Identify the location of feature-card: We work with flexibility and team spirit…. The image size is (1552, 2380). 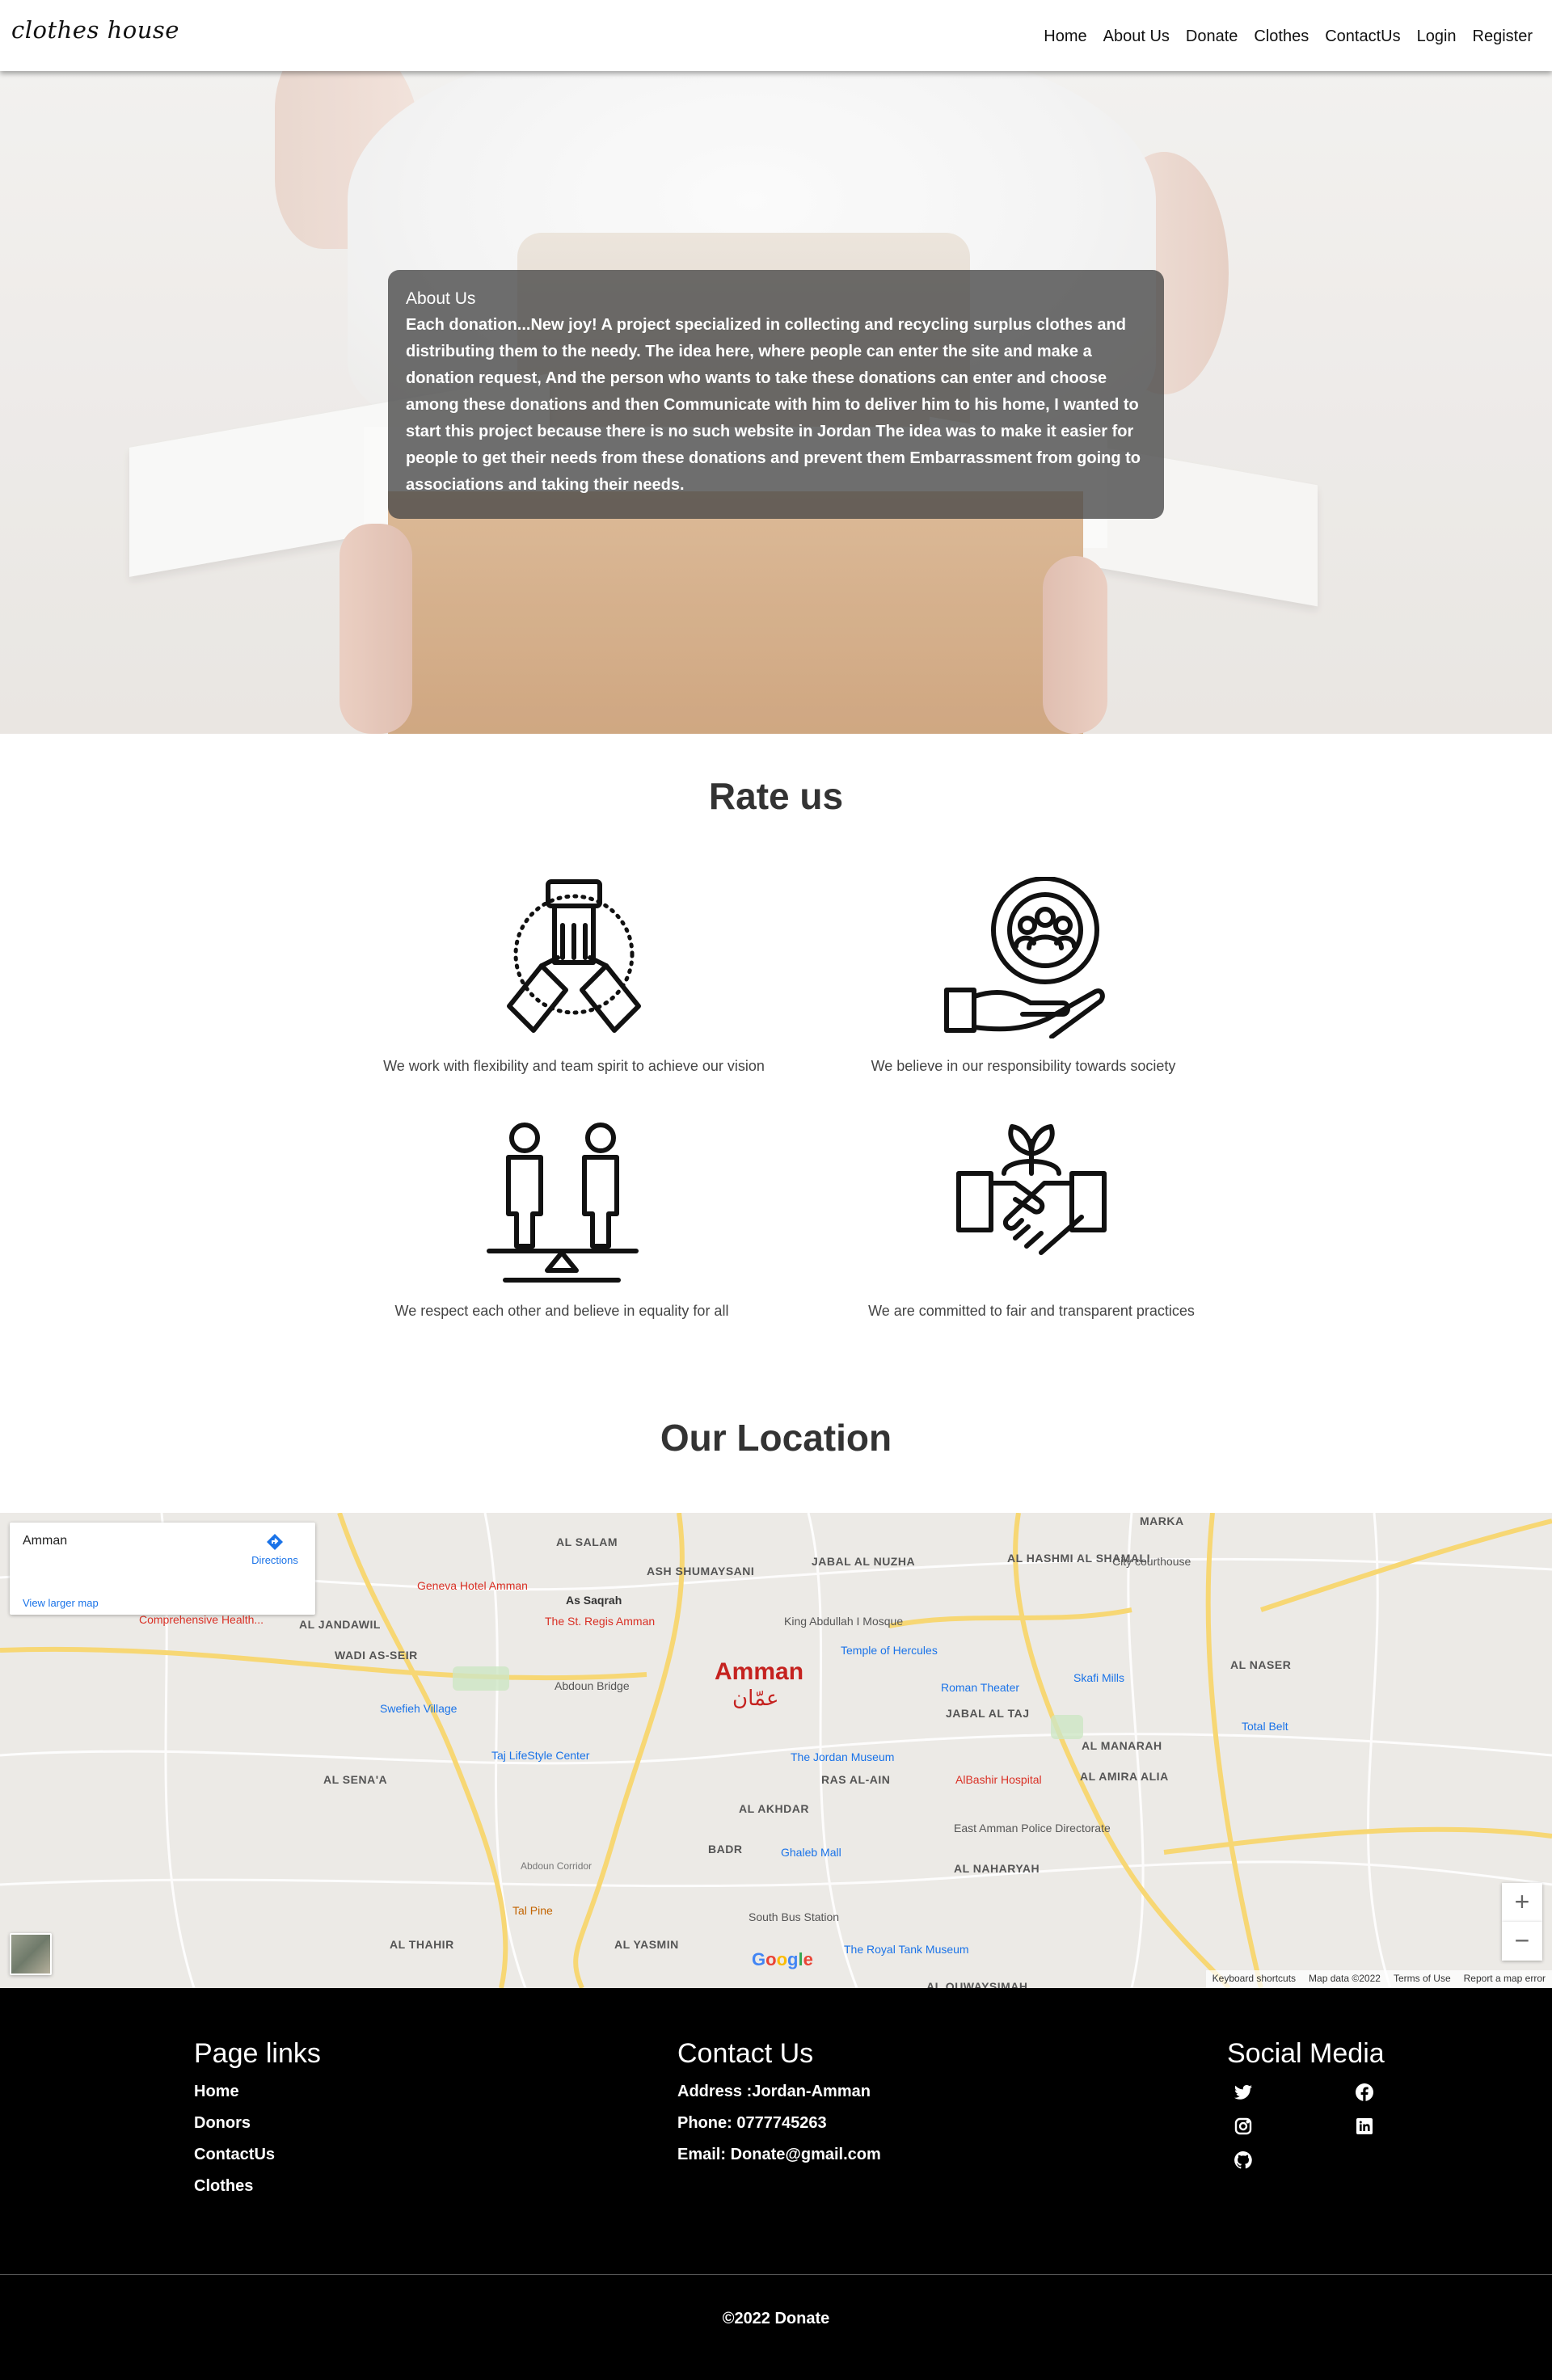
(573, 976).